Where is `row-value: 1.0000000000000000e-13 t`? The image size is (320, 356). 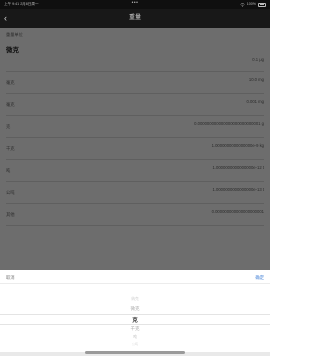 row-value: 1.0000000000000000e-13 t is located at coordinates (238, 189).